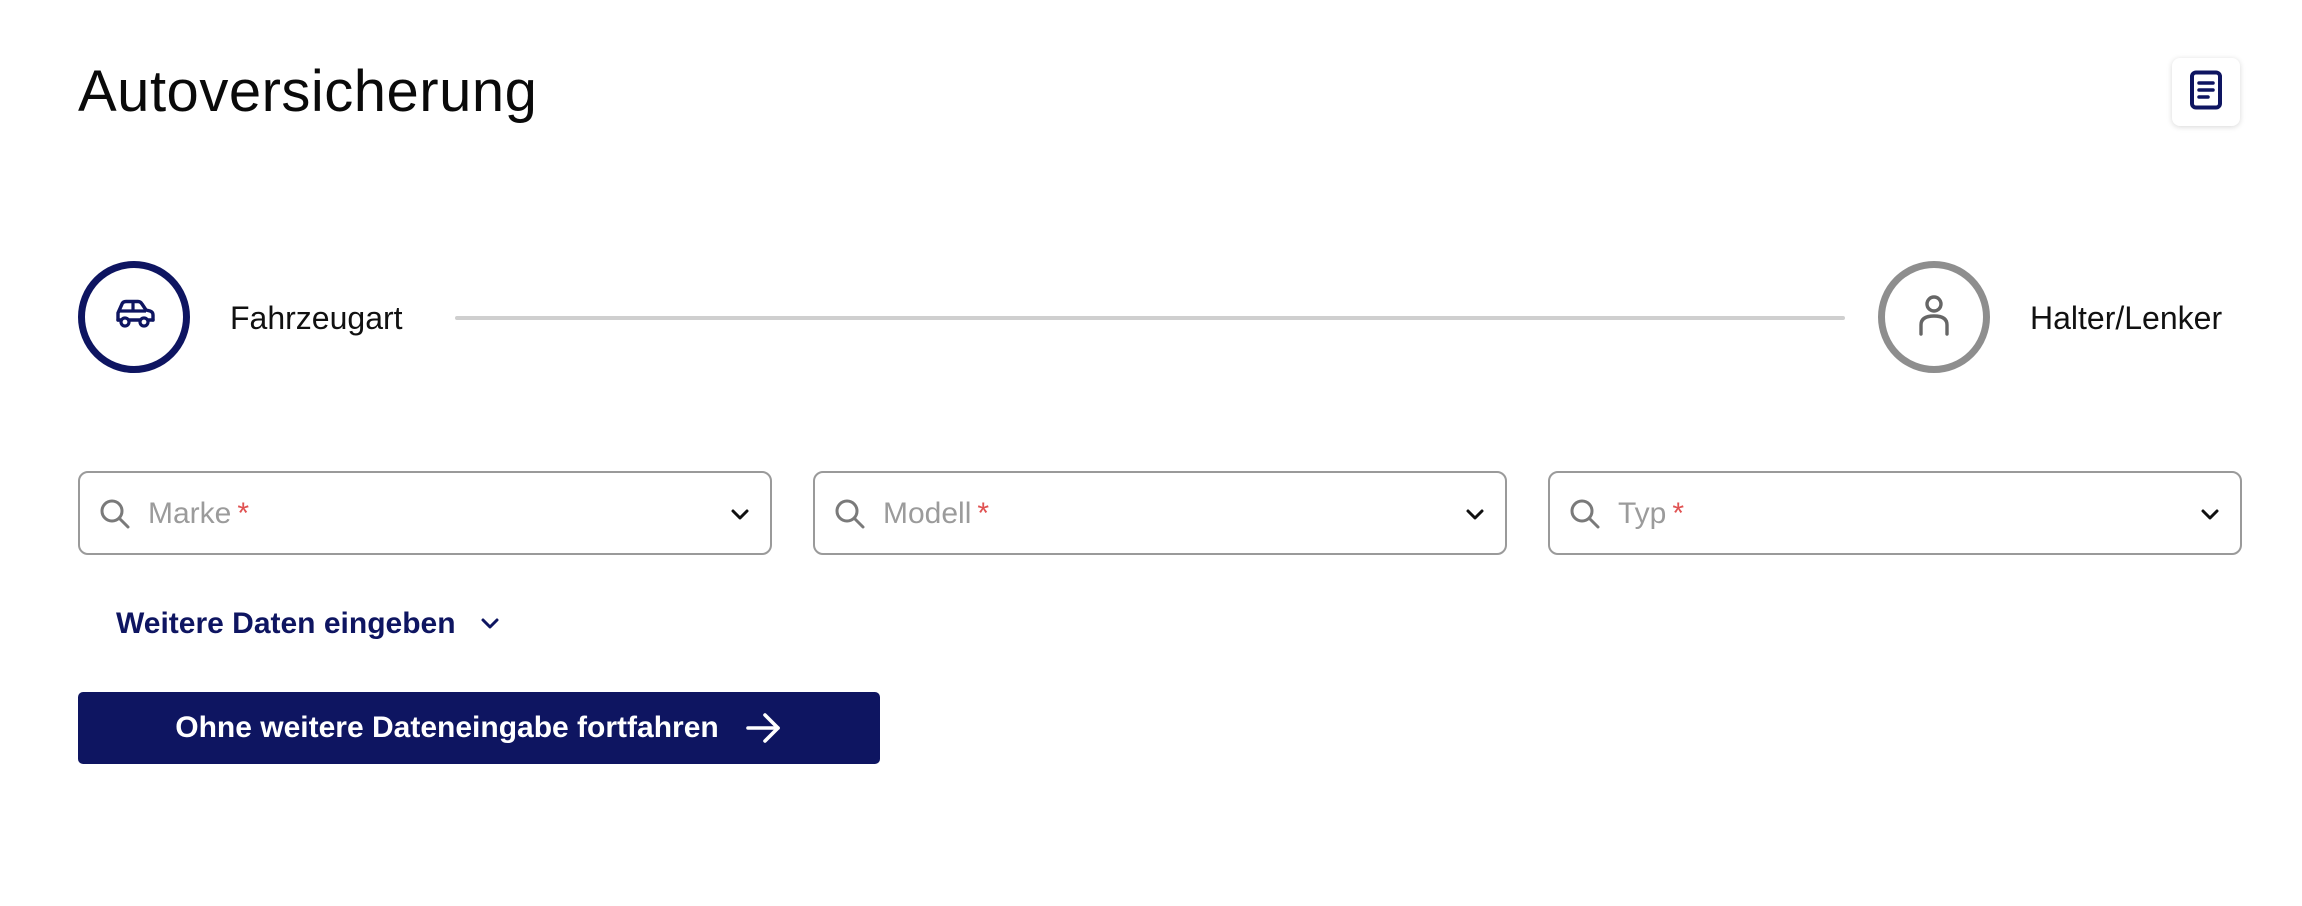 This screenshot has height=906, width=2302. I want to click on more-data-toggle: Weitere Daten eingeben, so click(309, 624).